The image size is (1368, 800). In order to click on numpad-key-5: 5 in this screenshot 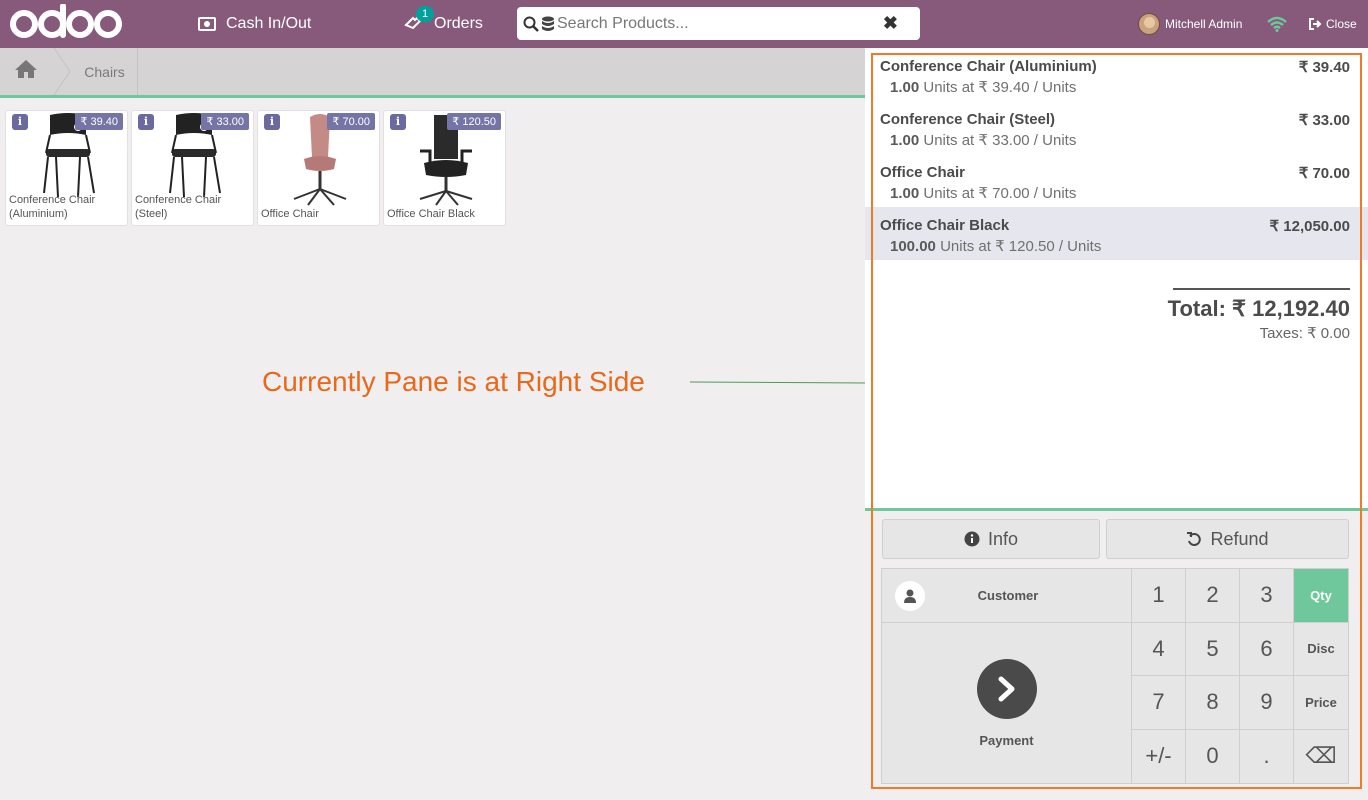, I will do `click(1213, 649)`.